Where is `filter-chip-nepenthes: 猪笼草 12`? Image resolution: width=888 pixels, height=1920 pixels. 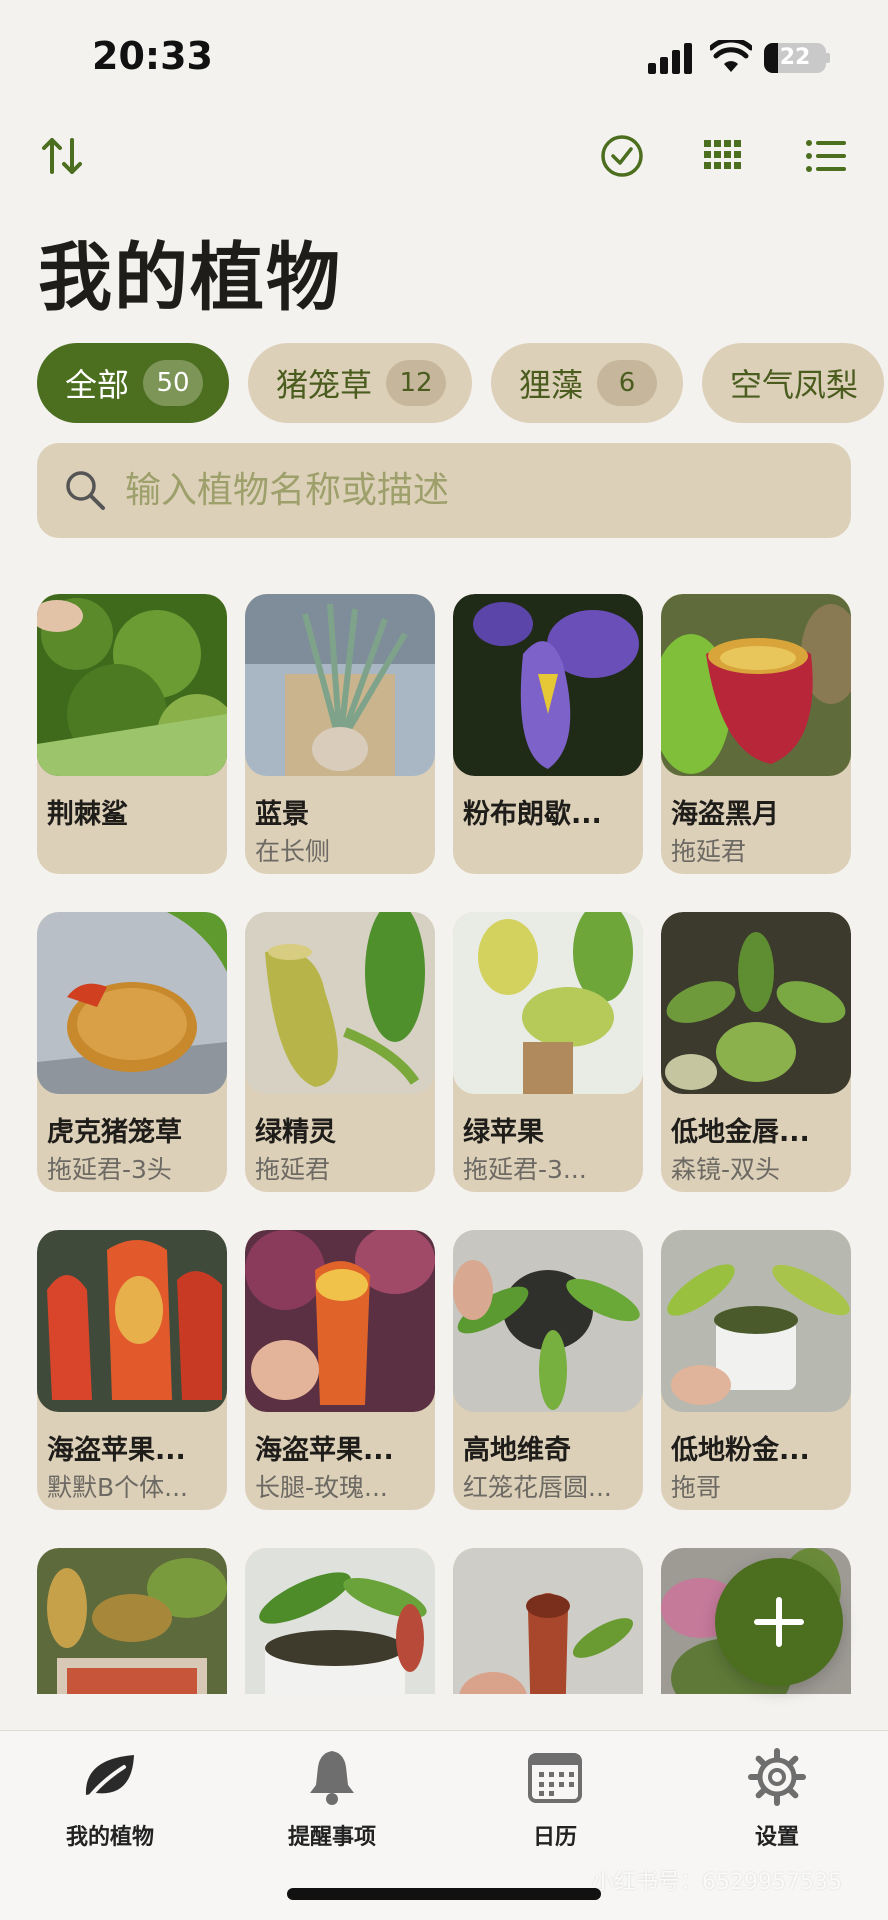 filter-chip-nepenthes: 猪笼草 12 is located at coordinates (360, 383).